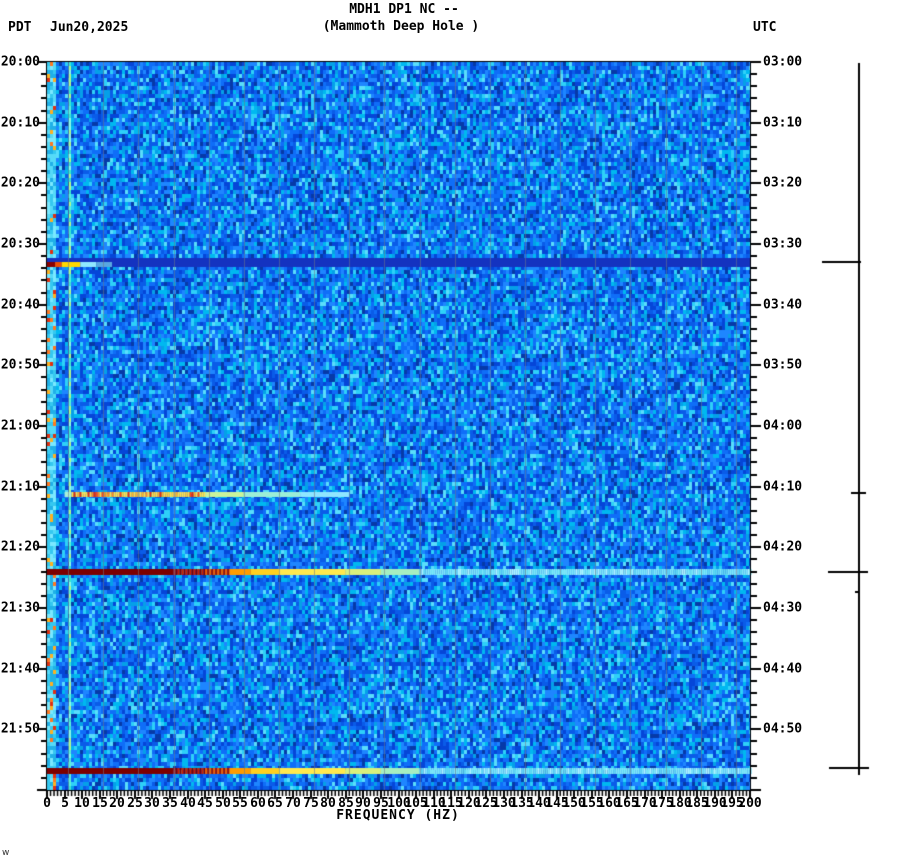 The width and height of the screenshot is (902, 864). What do you see at coordinates (89, 27) in the screenshot?
I see `date-label: Jun20,2025` at bounding box center [89, 27].